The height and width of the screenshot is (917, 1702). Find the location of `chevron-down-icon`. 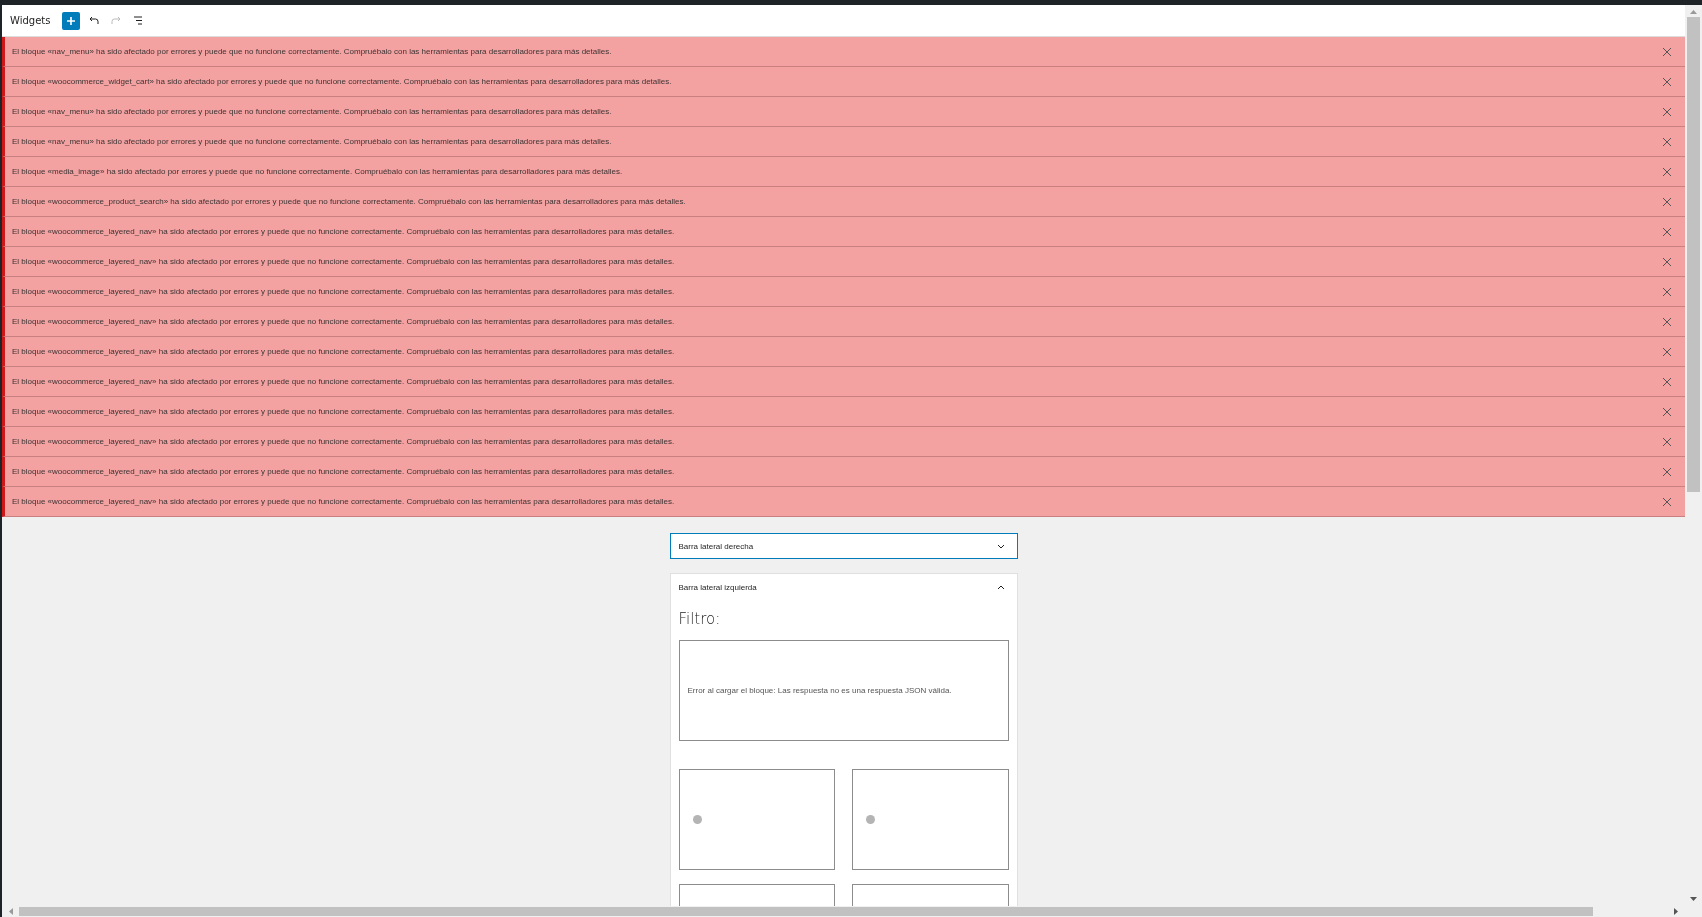

chevron-down-icon is located at coordinates (1000, 546).